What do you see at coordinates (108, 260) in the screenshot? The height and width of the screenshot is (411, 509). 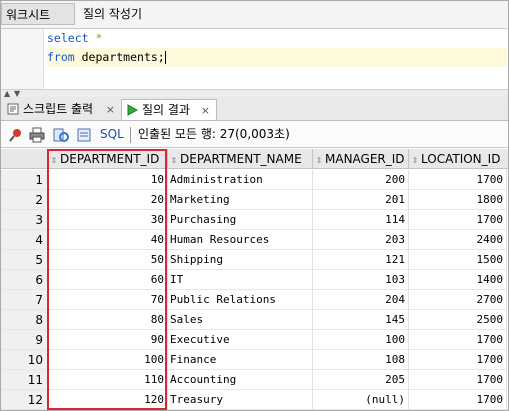 I see `cell-department-id: 50` at bounding box center [108, 260].